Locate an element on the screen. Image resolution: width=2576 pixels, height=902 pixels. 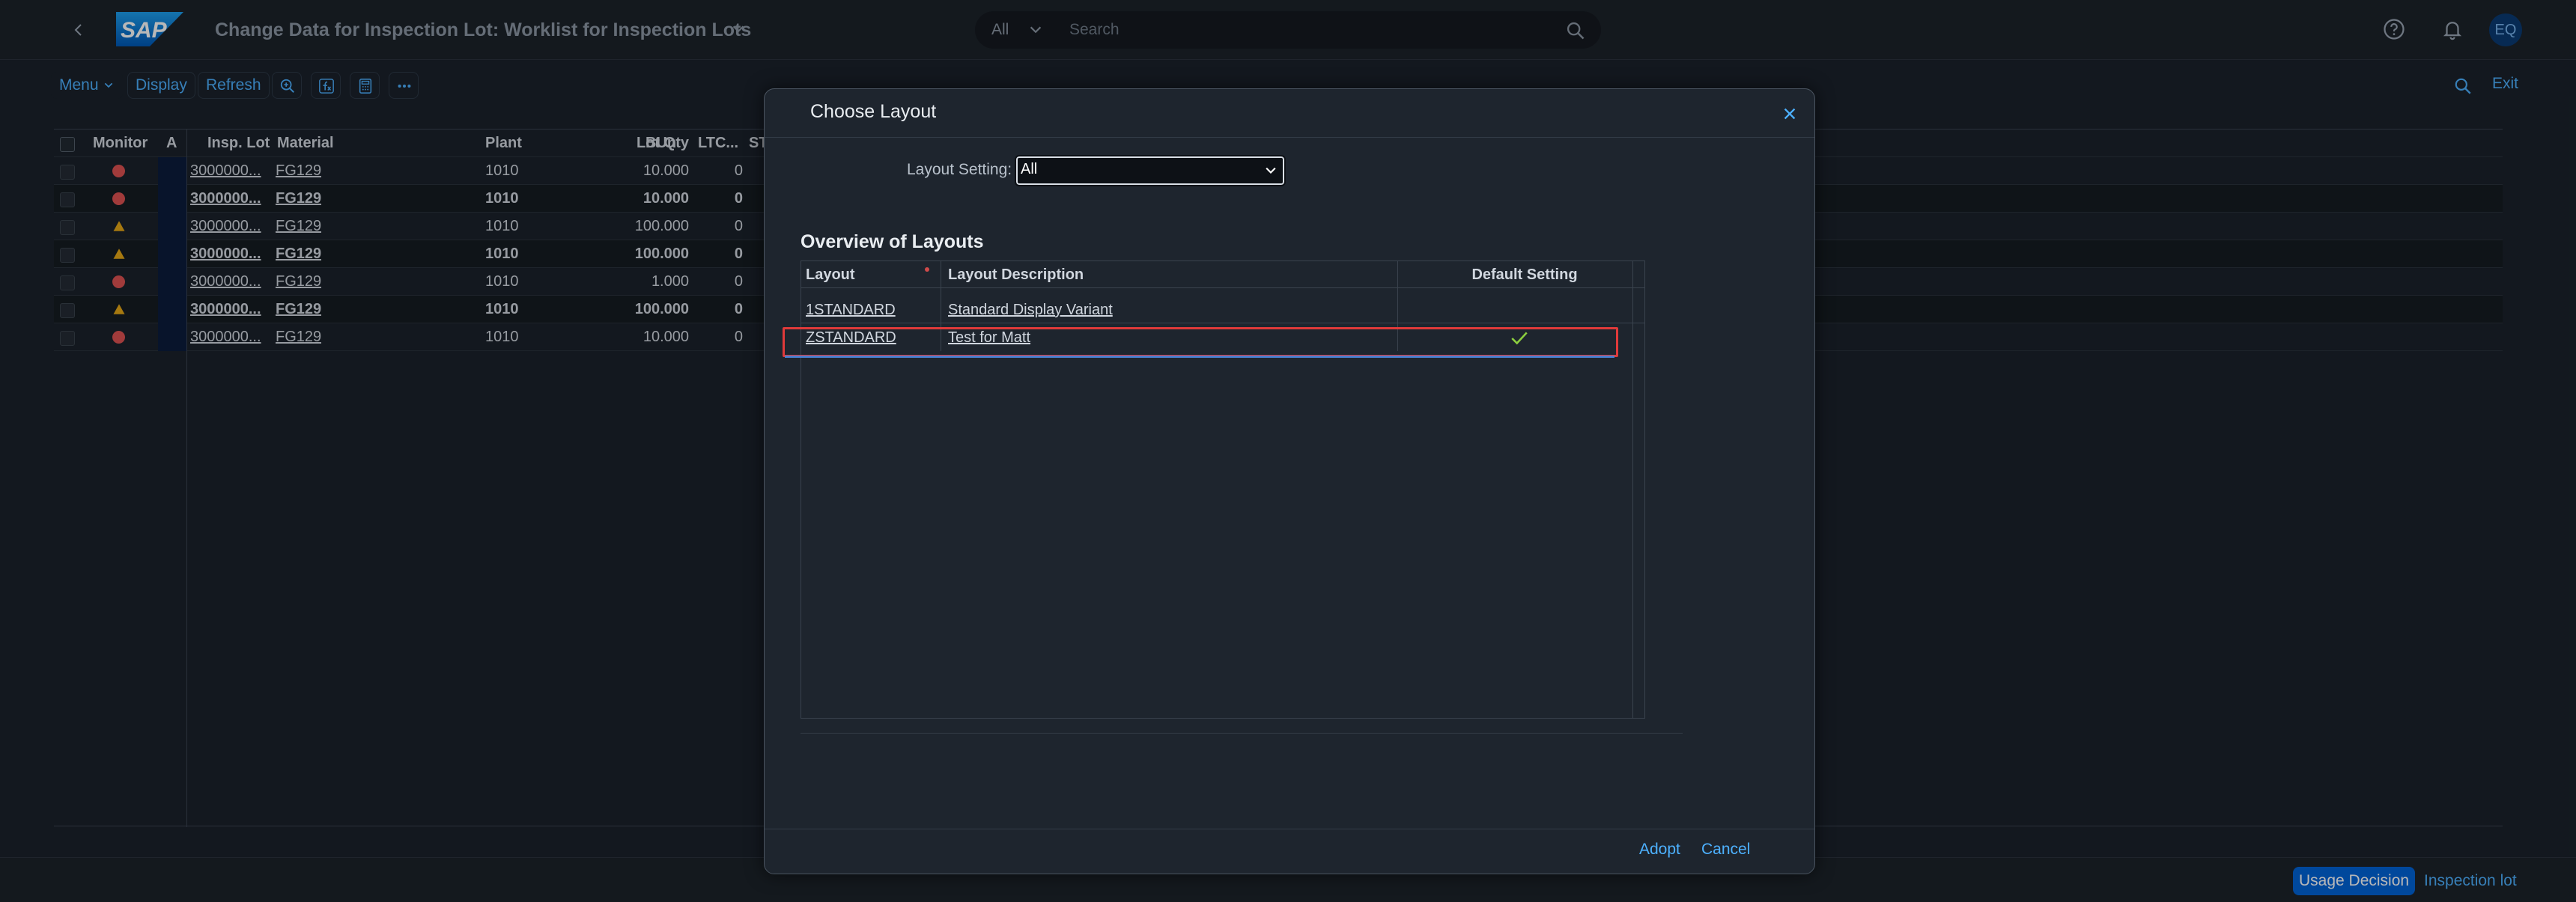
sort-indicator-icon is located at coordinates (927, 269).